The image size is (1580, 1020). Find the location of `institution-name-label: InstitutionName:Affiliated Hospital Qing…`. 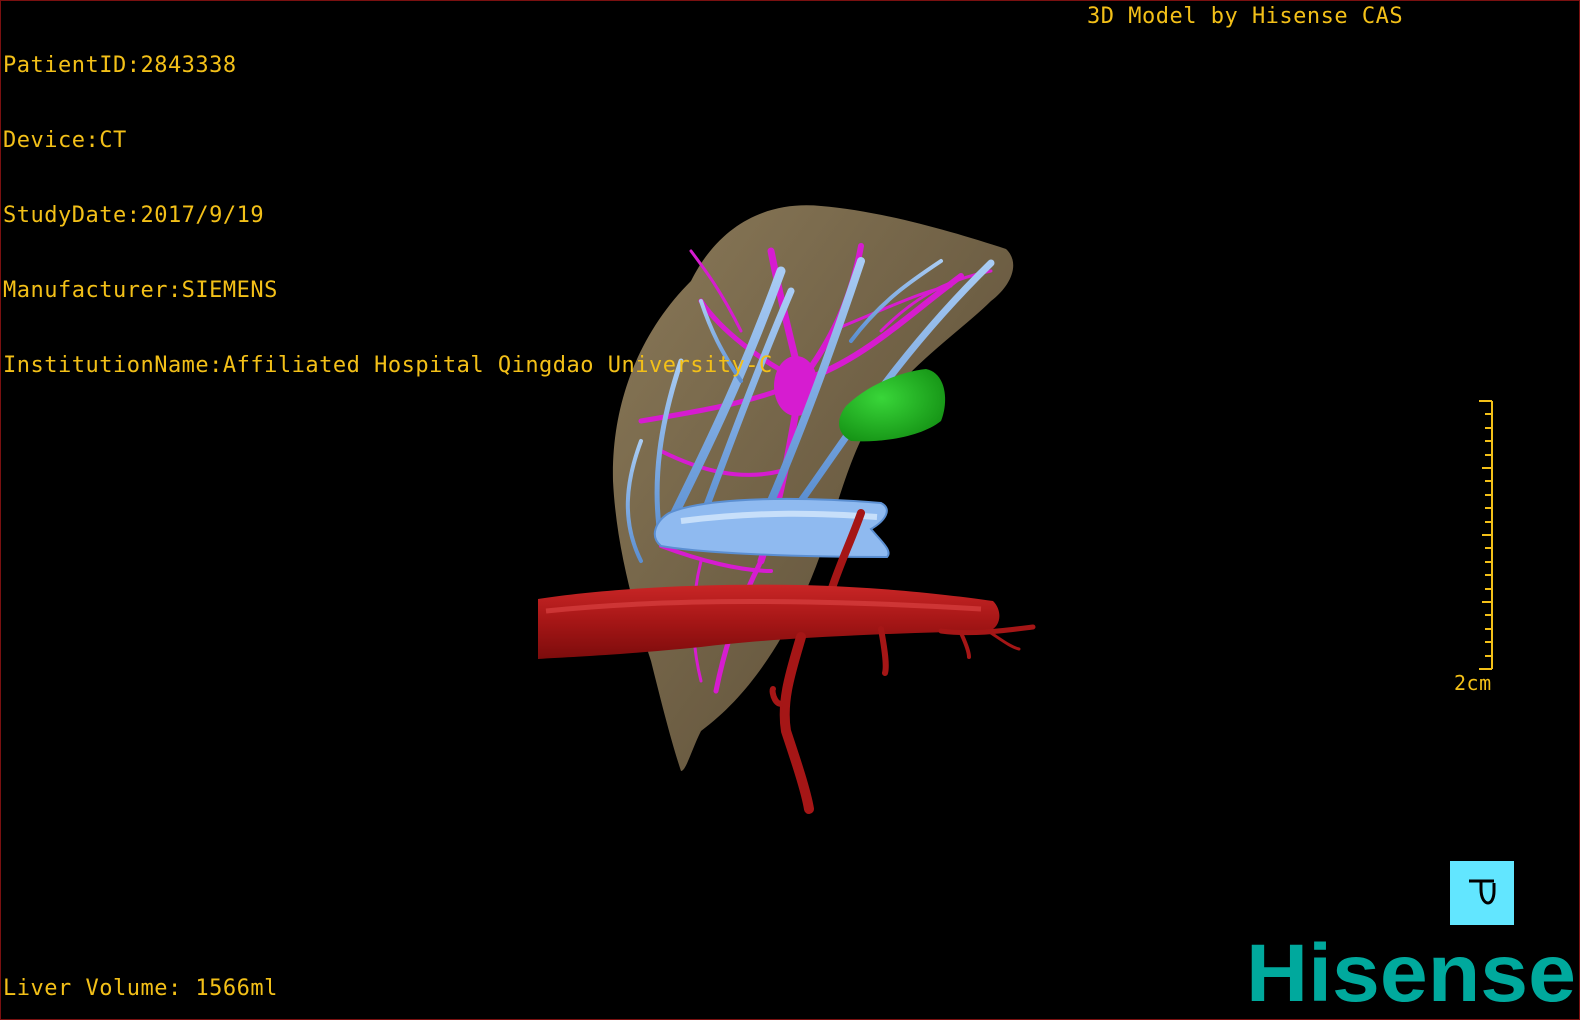

institution-name-label: InstitutionName:Affiliated Hospital Qing… is located at coordinates (388, 365).